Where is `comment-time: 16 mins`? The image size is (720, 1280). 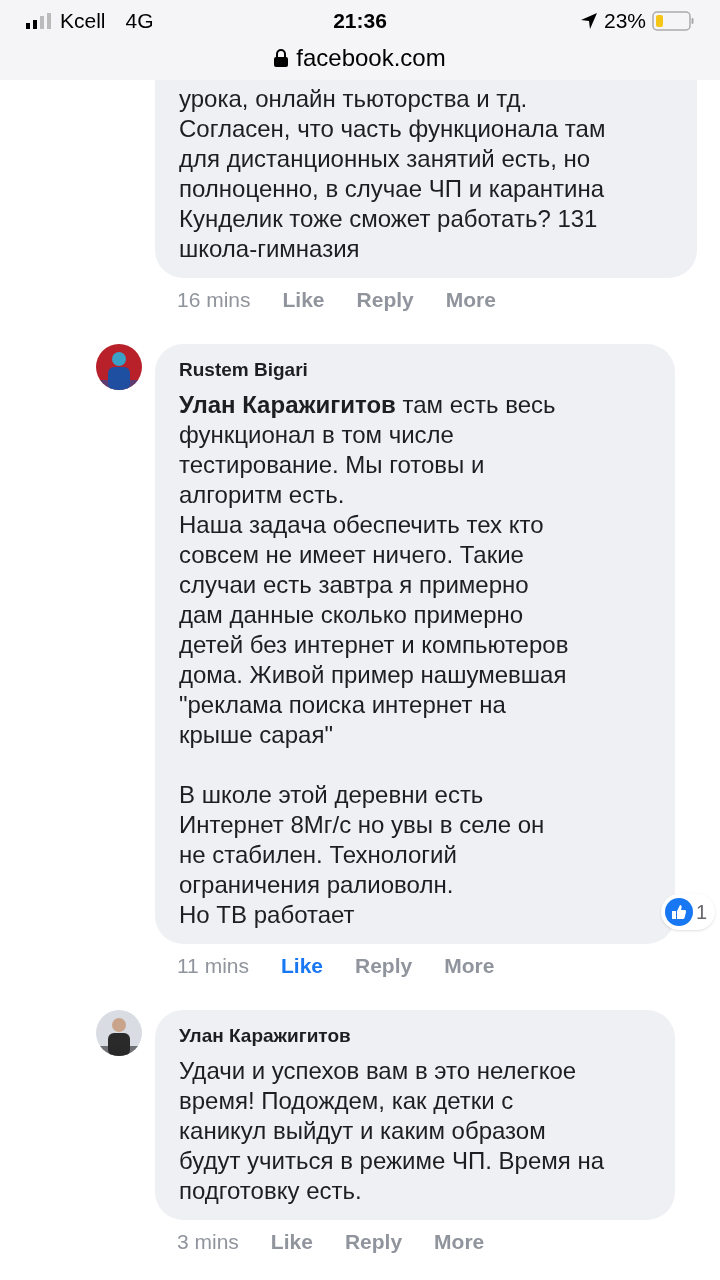
comment-time: 16 mins is located at coordinates (214, 300).